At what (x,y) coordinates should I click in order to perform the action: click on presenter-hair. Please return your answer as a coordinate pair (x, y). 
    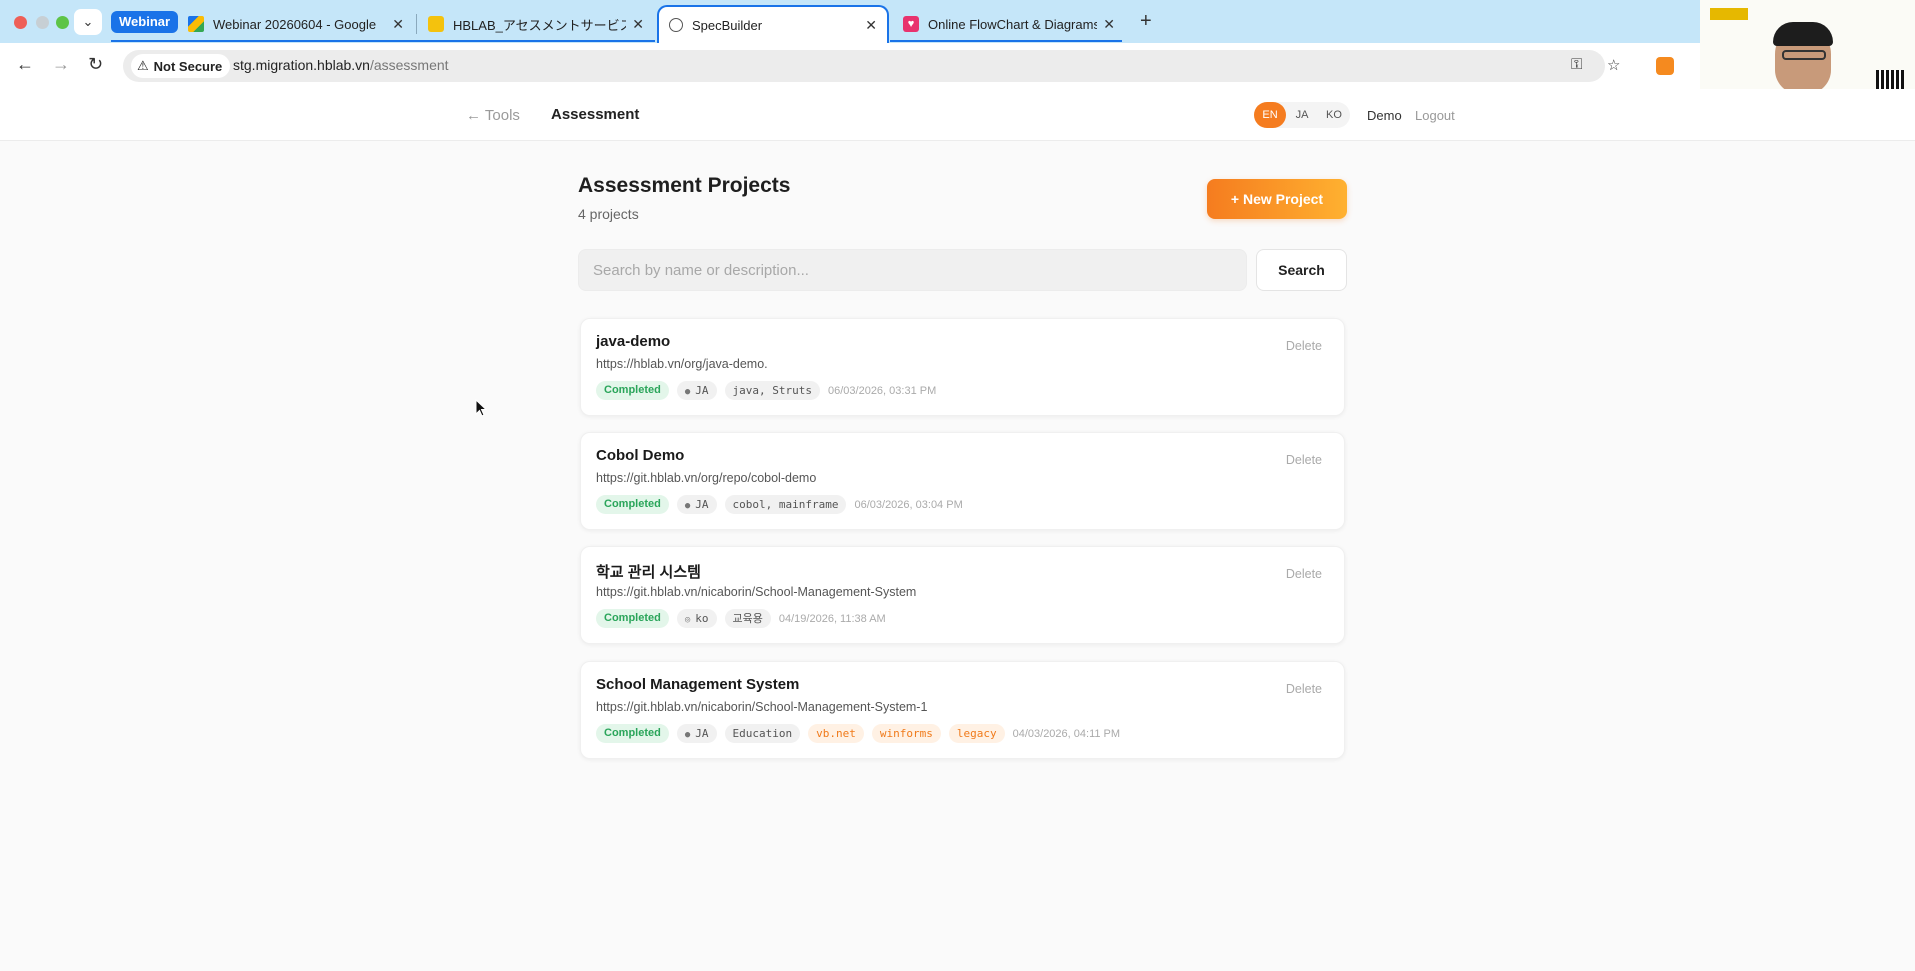
    Looking at the image, I should click on (1803, 34).